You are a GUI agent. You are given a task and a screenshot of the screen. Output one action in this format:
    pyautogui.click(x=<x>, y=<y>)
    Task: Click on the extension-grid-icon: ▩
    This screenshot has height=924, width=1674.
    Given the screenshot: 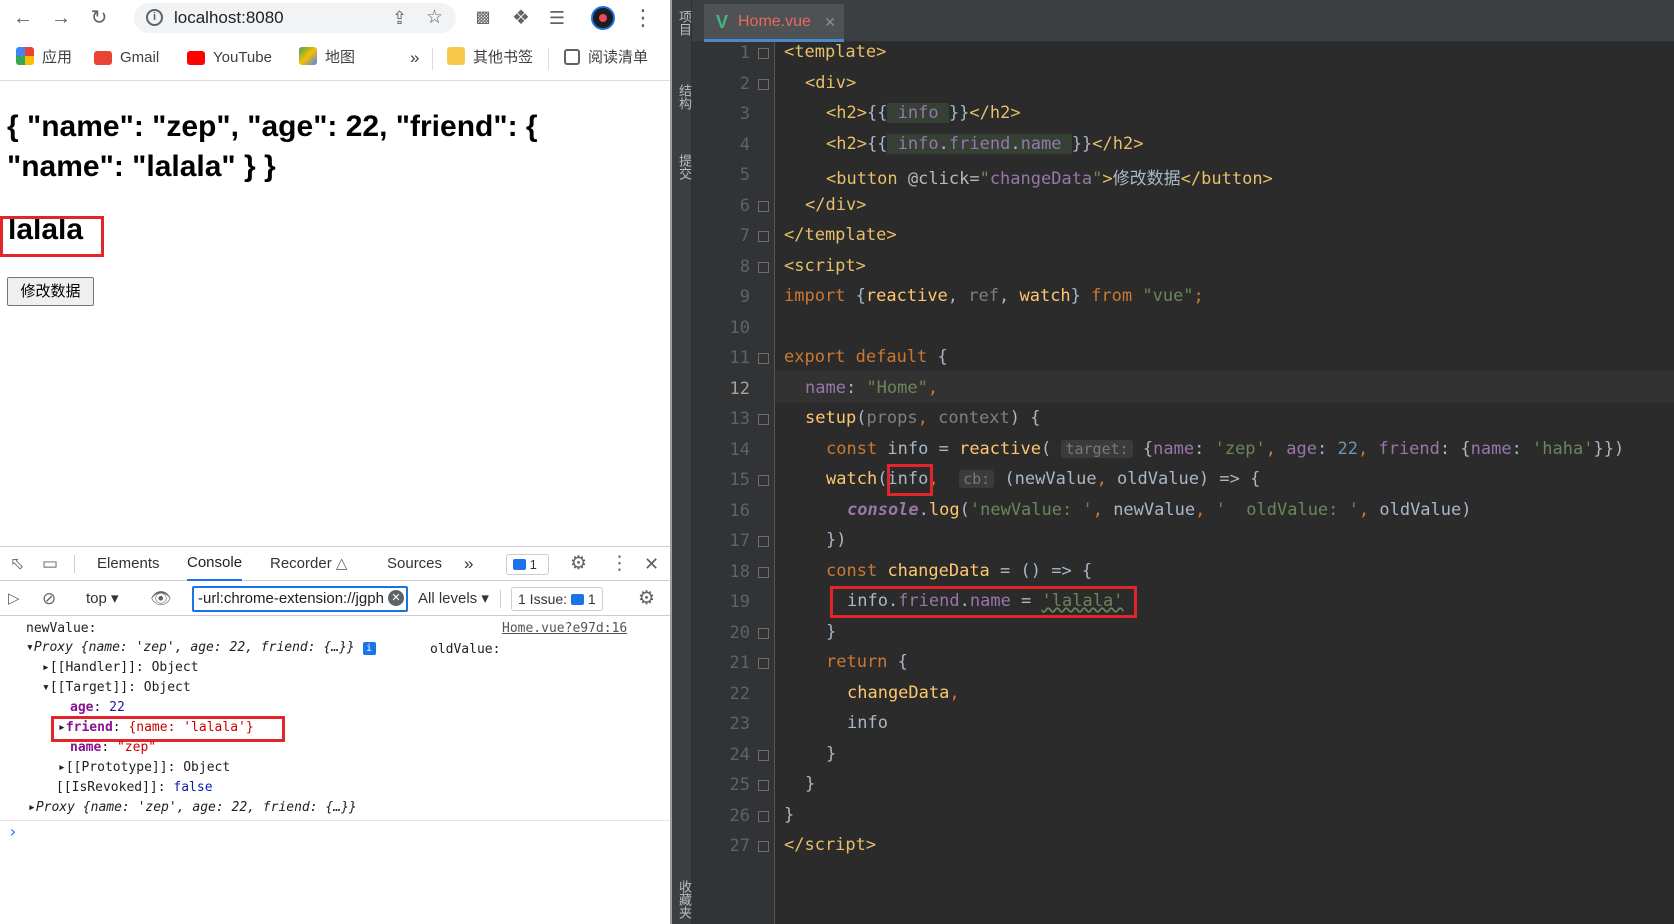 What is the action you would take?
    pyautogui.click(x=483, y=18)
    